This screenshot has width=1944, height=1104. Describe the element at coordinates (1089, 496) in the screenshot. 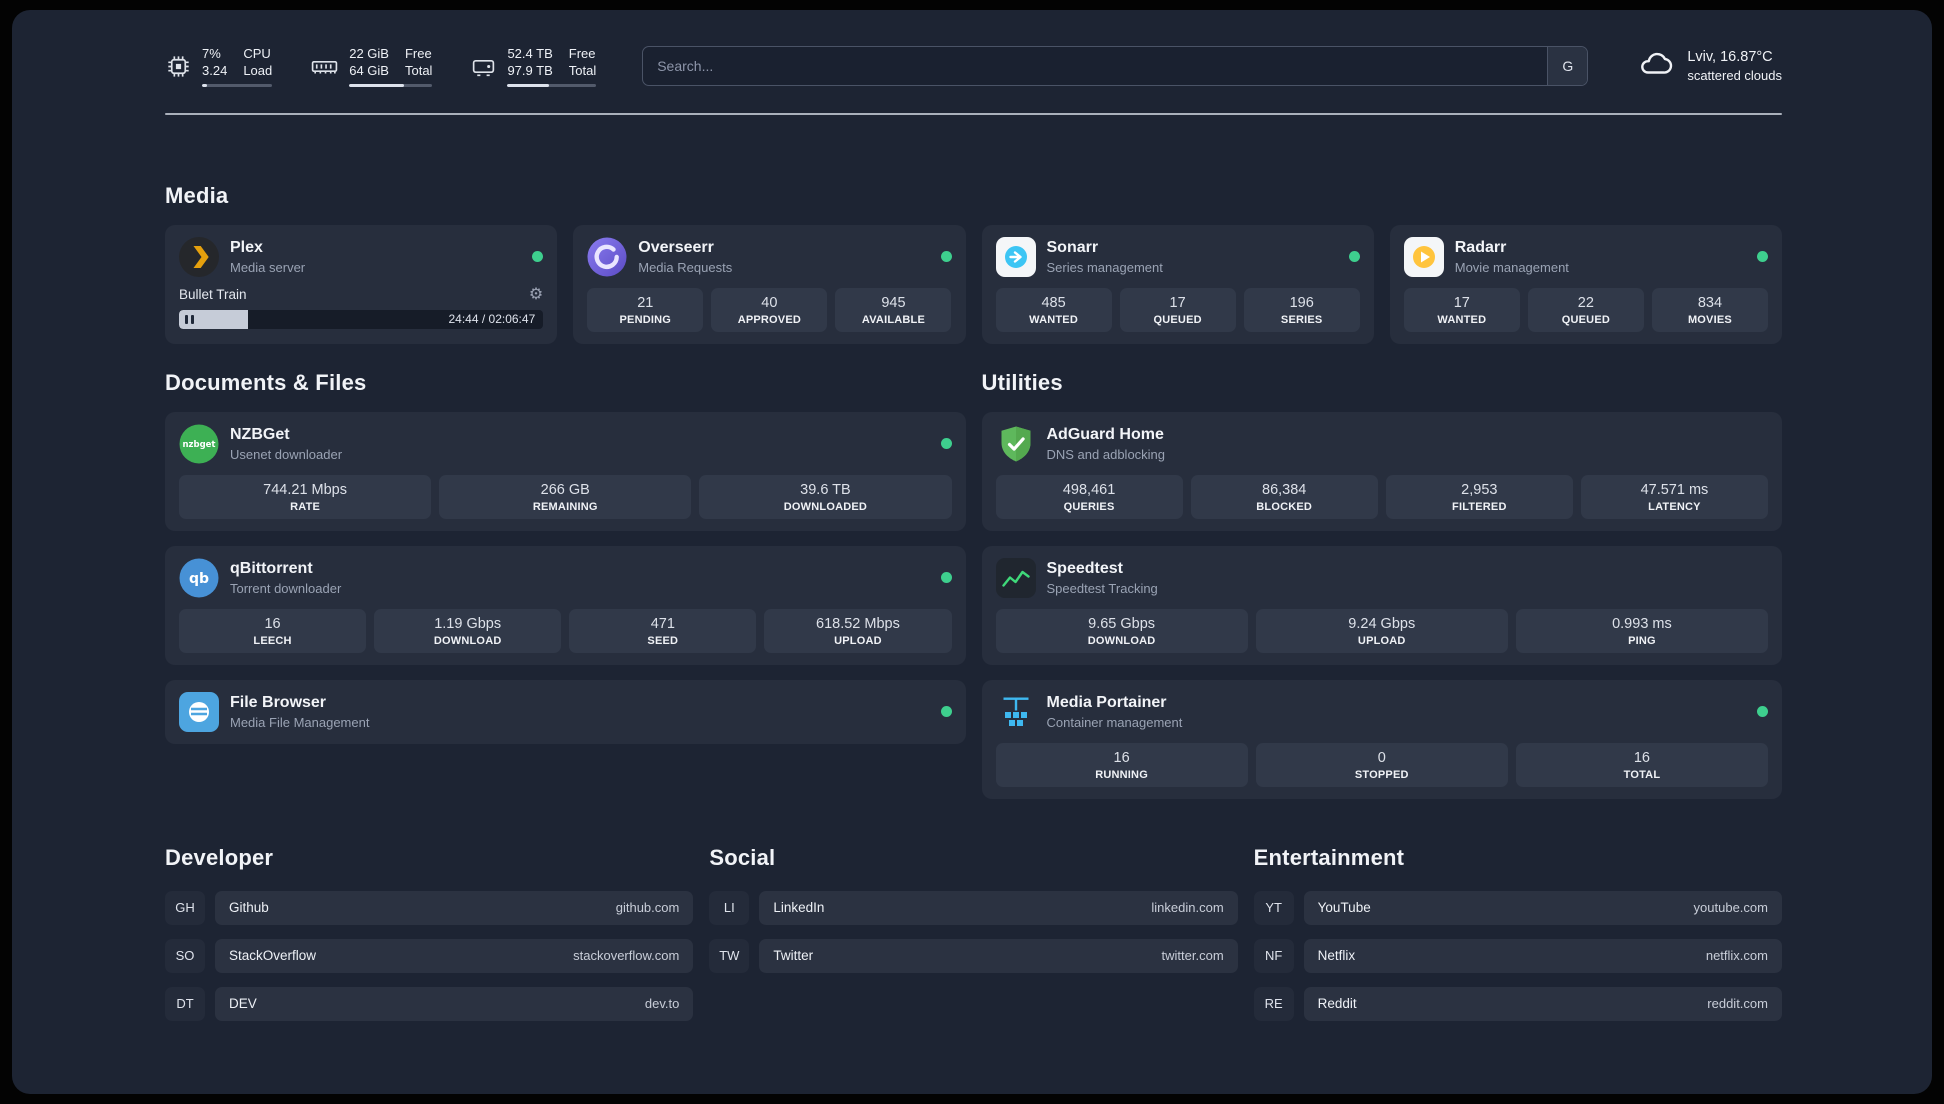

I see `stat-tile: 498,461 QUERIES` at that location.